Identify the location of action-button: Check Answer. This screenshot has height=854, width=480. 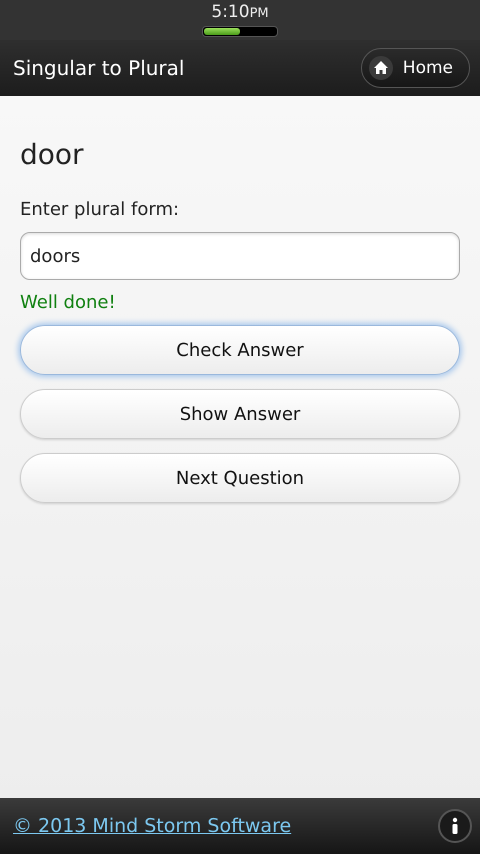
(240, 350).